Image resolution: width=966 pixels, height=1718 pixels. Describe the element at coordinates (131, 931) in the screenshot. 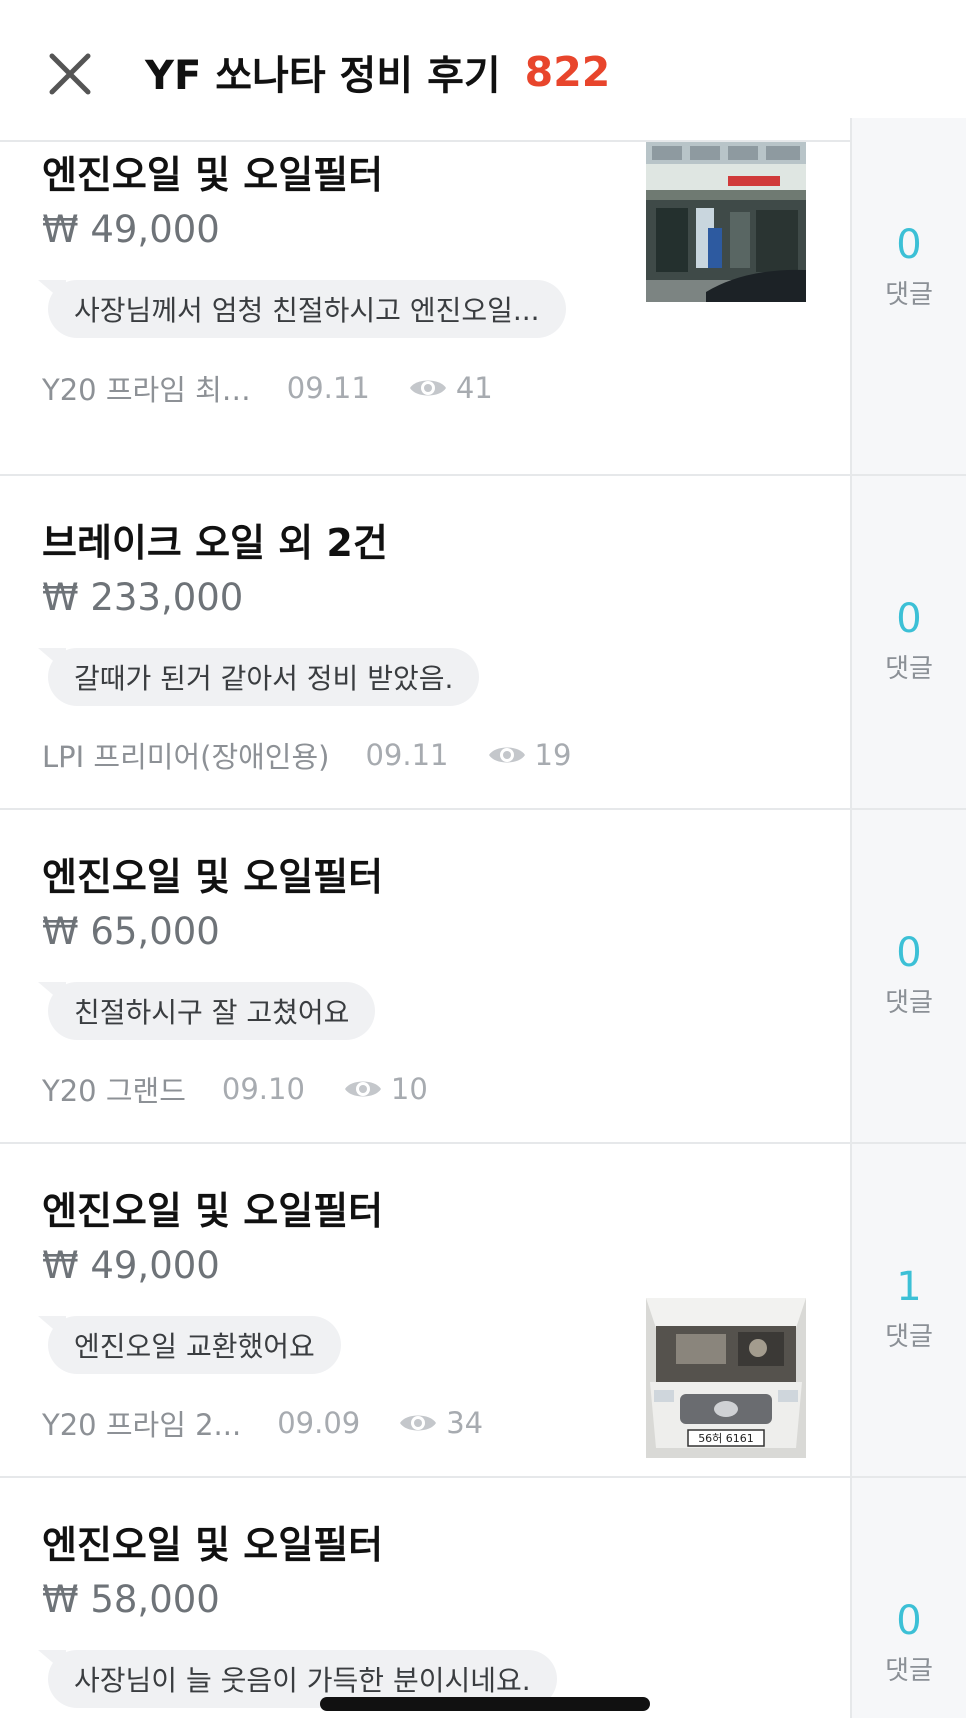

I see `review-price: ₩ 65,000` at that location.